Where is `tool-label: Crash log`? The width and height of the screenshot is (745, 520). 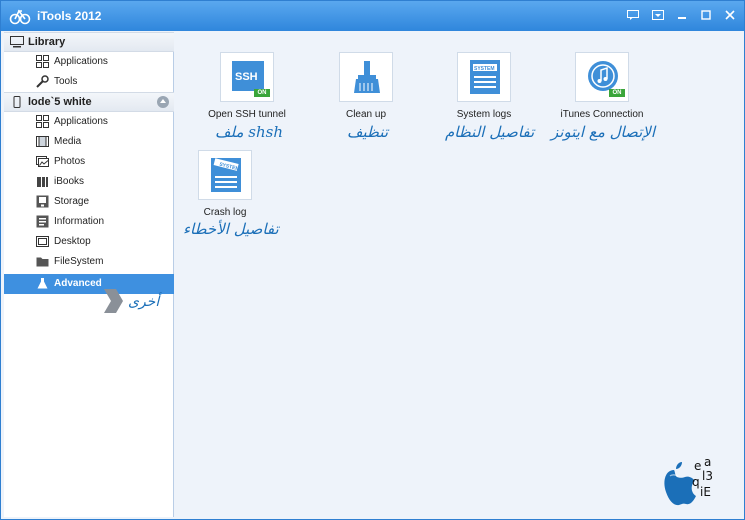 tool-label: Crash log is located at coordinates (225, 212).